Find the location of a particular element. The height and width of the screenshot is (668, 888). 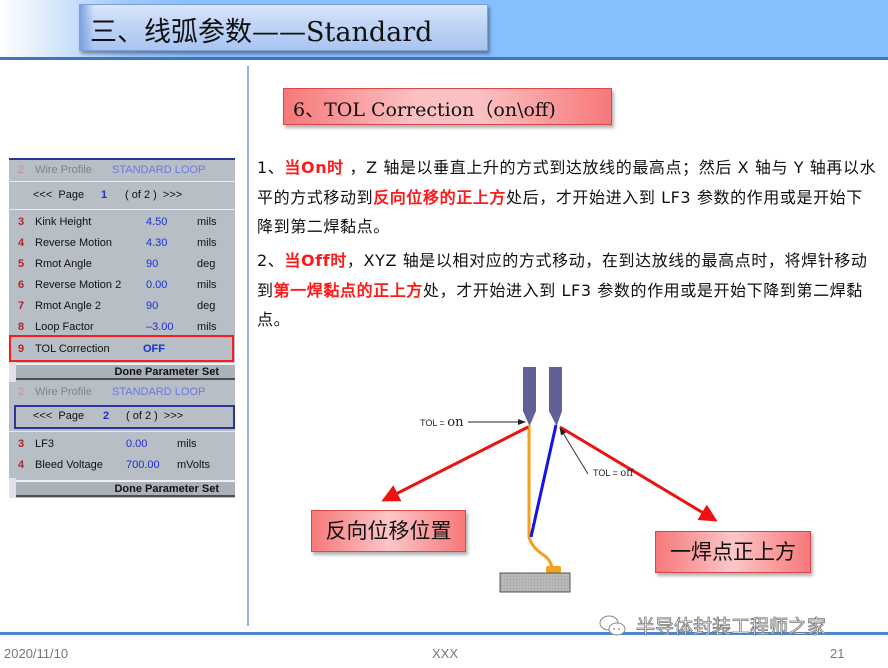

wire-tol-off is located at coordinates (543, 481).